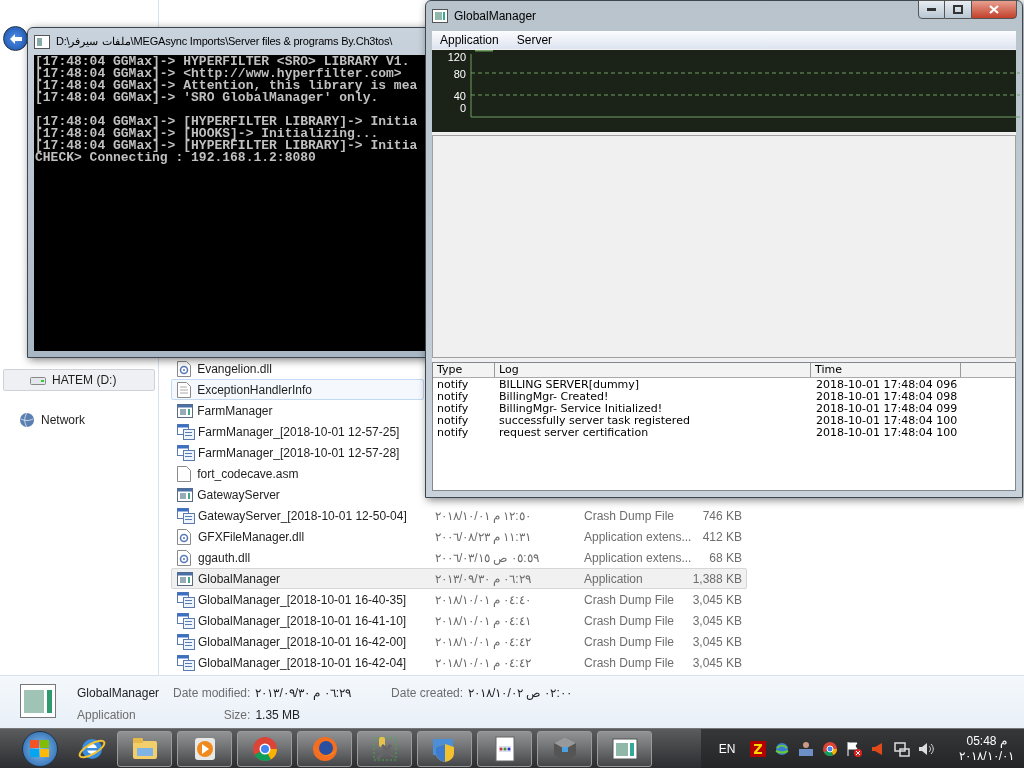  I want to click on close-icon, so click(994, 9).